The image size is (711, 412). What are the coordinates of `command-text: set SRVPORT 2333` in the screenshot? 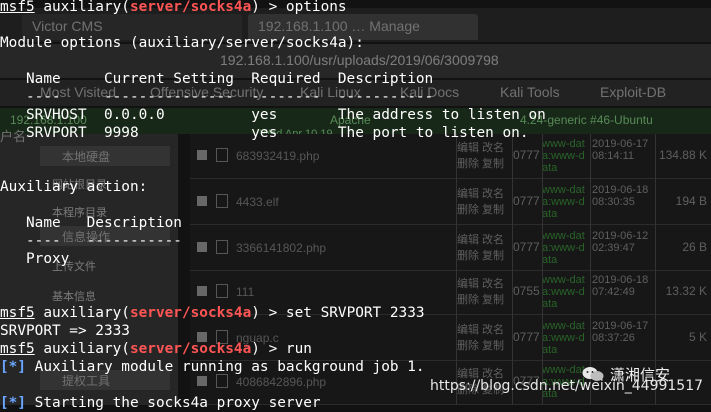 It's located at (355, 313).